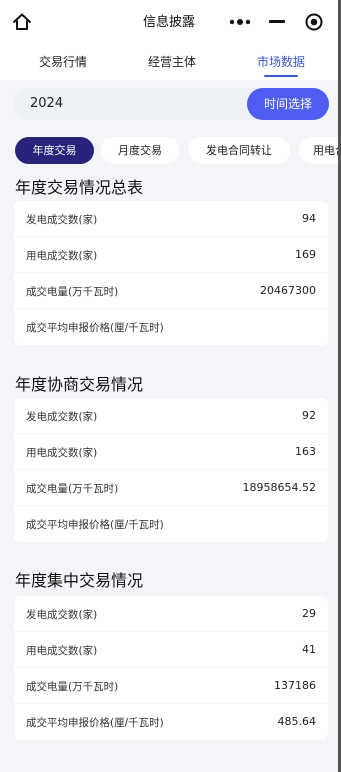 The height and width of the screenshot is (772, 341). I want to click on top-bar: 信息披露, so click(169, 21).